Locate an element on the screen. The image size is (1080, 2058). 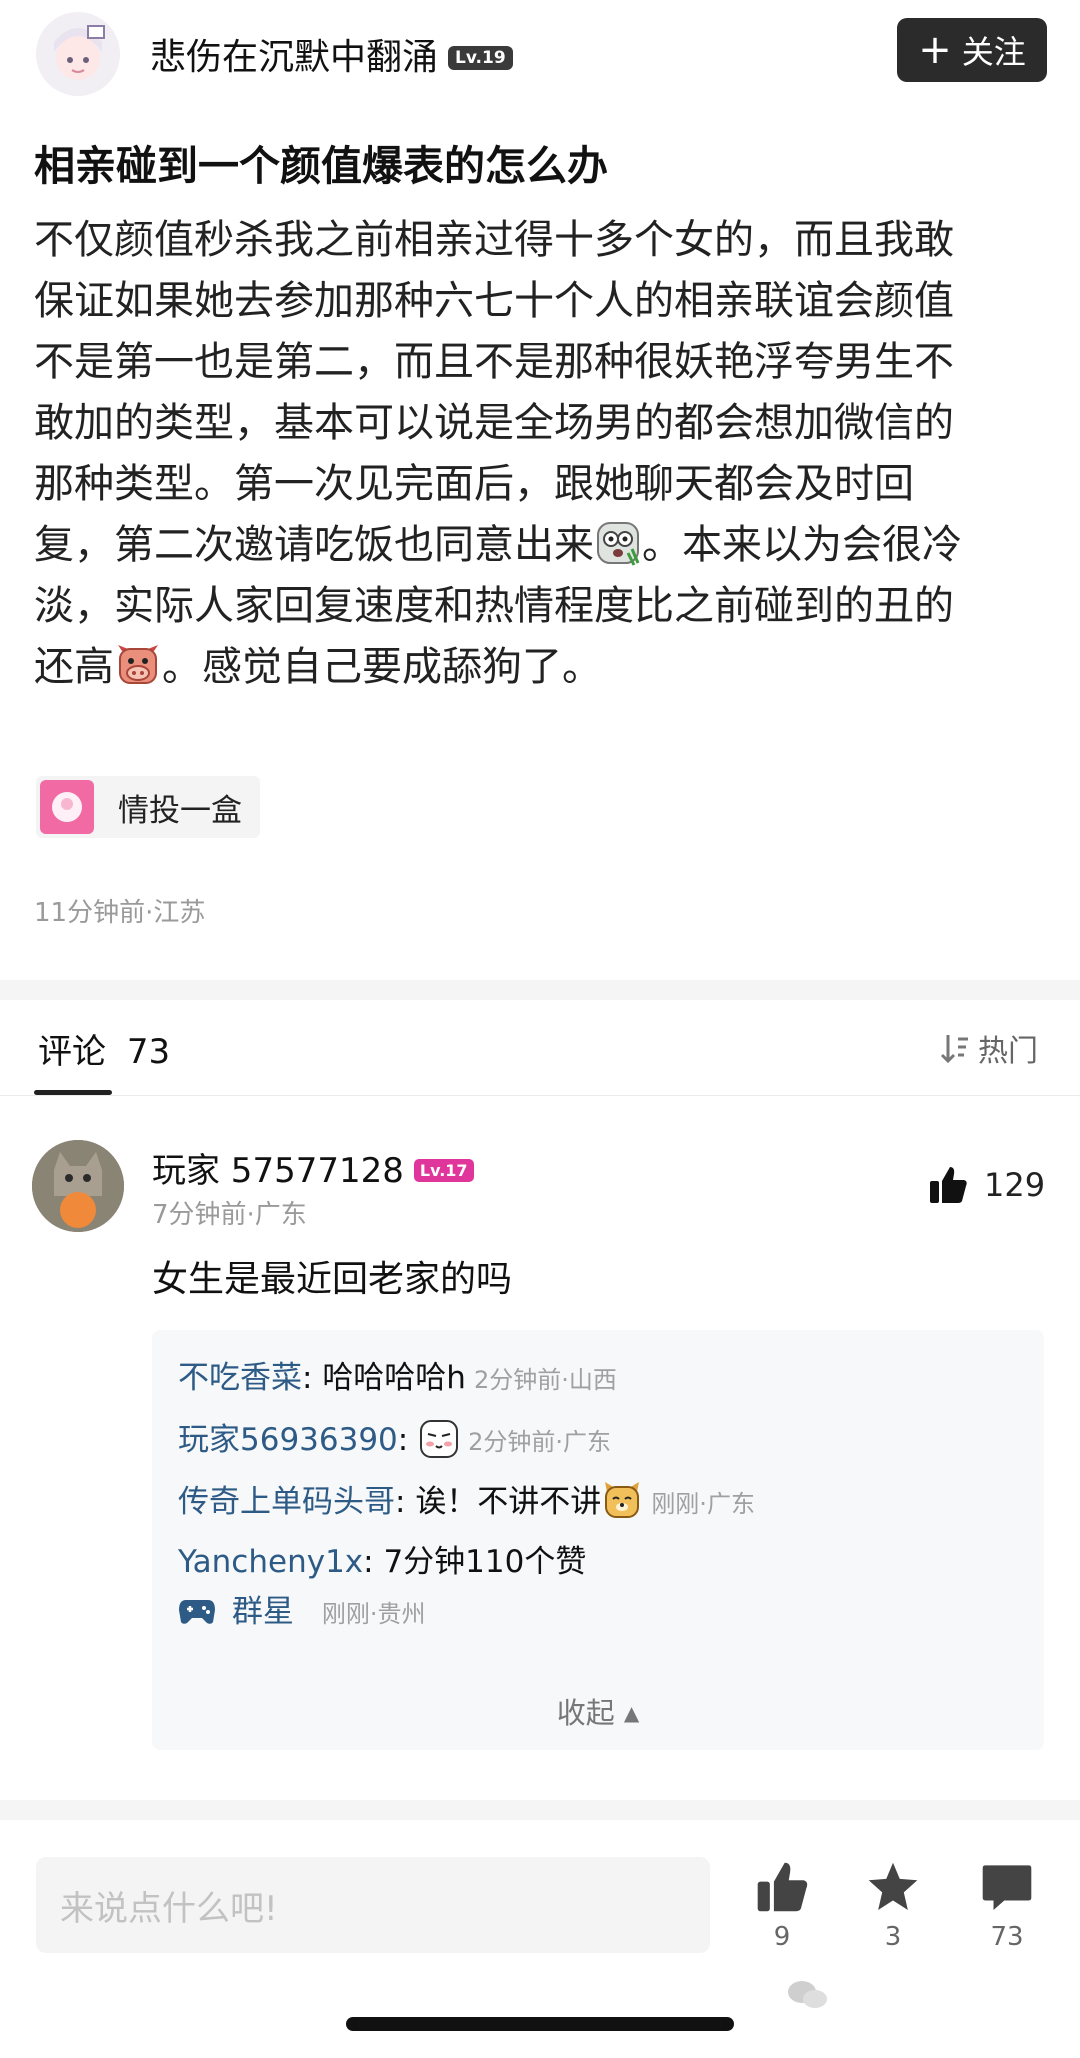
reply-author: 群星 is located at coordinates (263, 1612).